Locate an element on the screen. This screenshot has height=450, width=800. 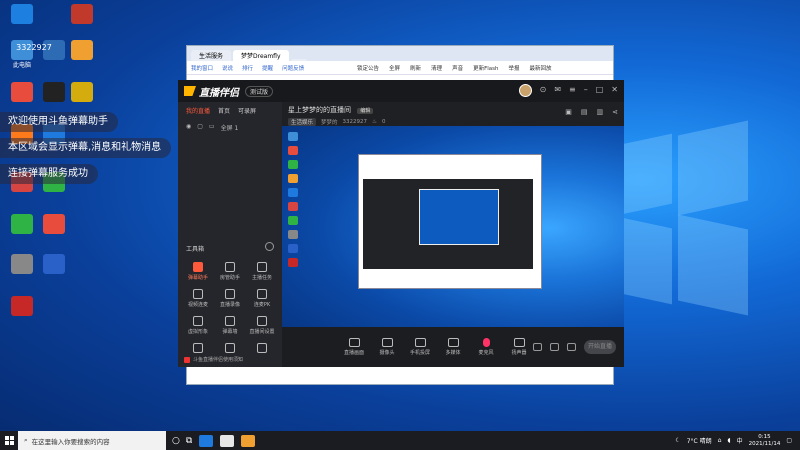
minimize-icon: – is located at coordinates (586, 89).